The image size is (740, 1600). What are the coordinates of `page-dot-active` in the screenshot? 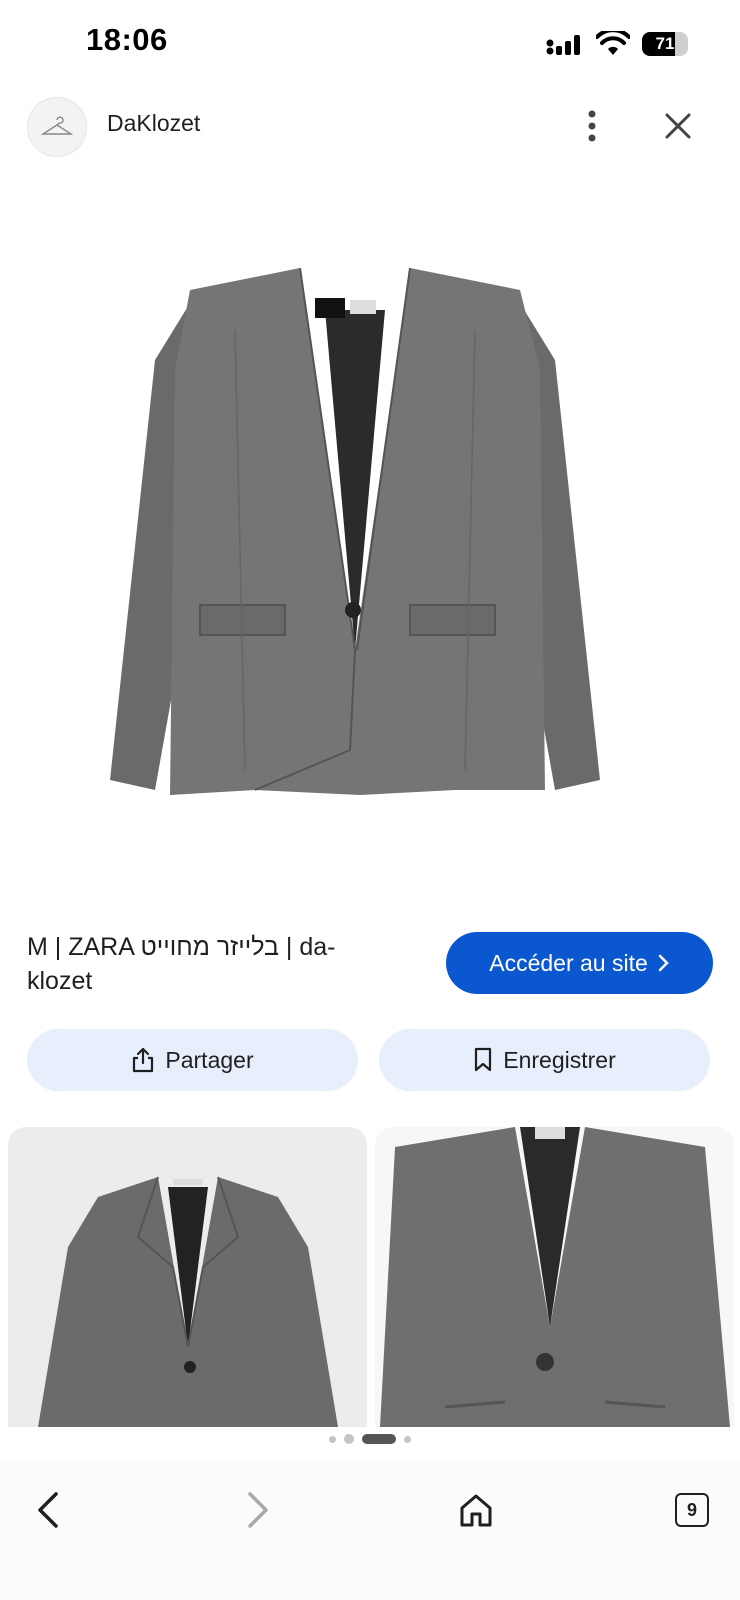 It's located at (379, 1439).